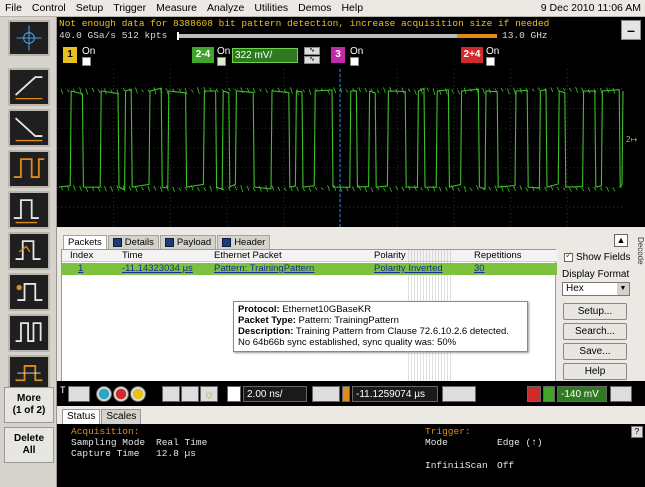 The image size is (645, 487). What do you see at coordinates (29, 445) in the screenshot?
I see `delete-all-button: Delete All` at bounding box center [29, 445].